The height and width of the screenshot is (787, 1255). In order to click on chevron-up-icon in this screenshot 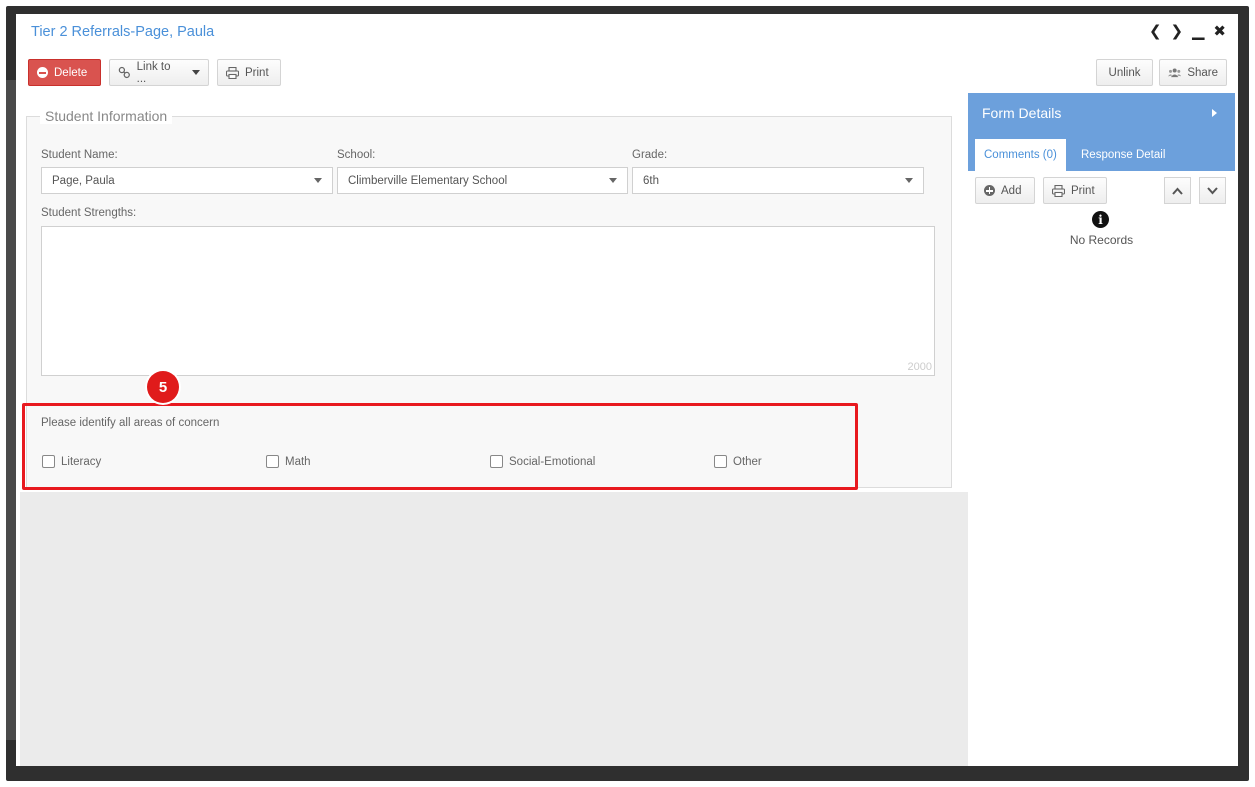, I will do `click(1177, 191)`.